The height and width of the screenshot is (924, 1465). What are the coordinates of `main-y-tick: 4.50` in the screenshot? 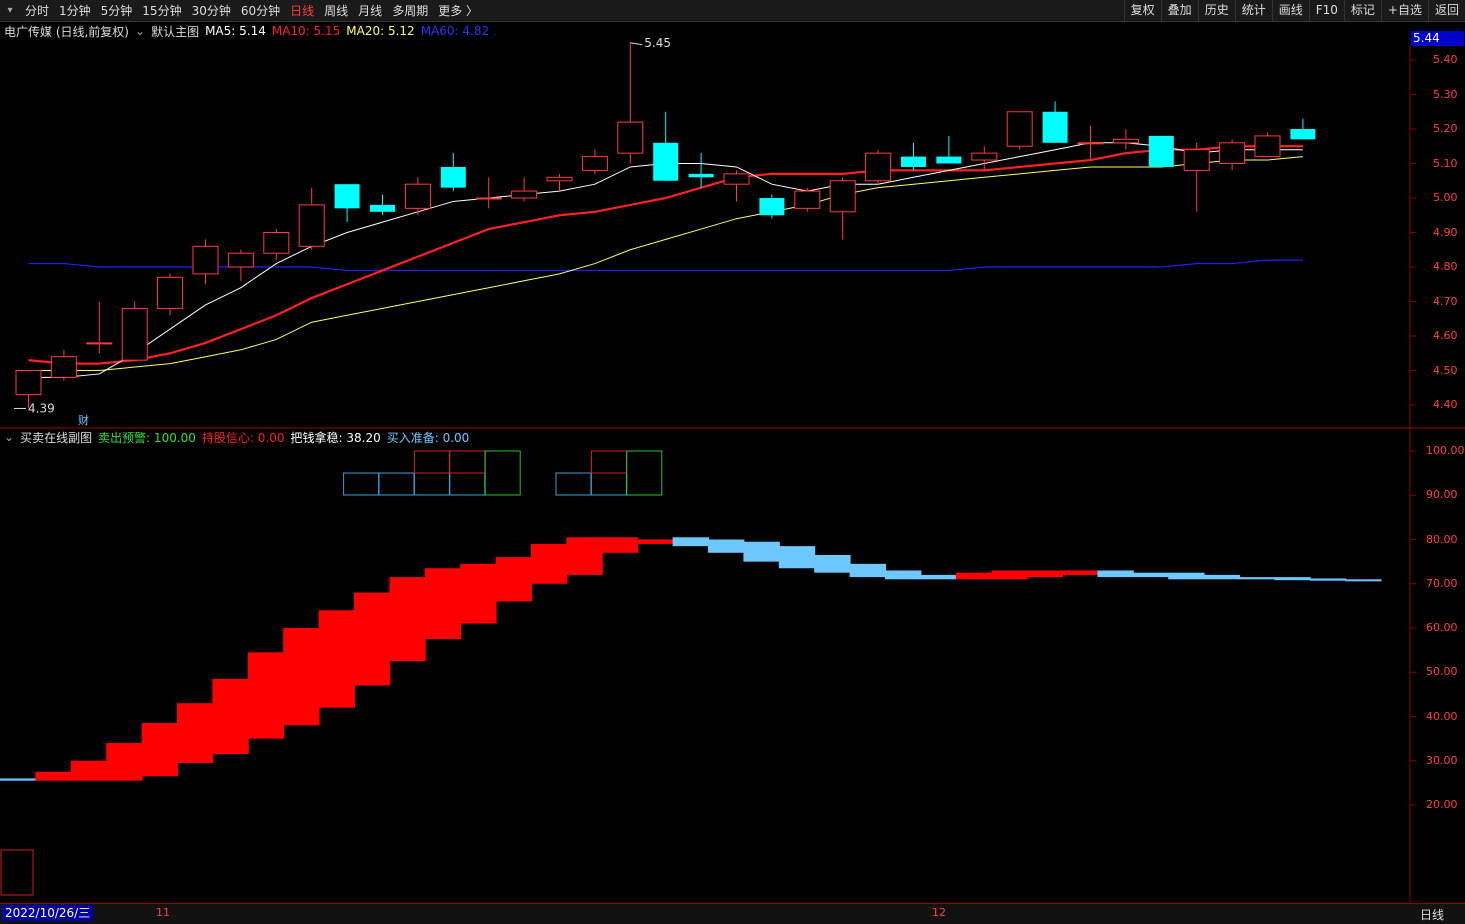 It's located at (1445, 370).